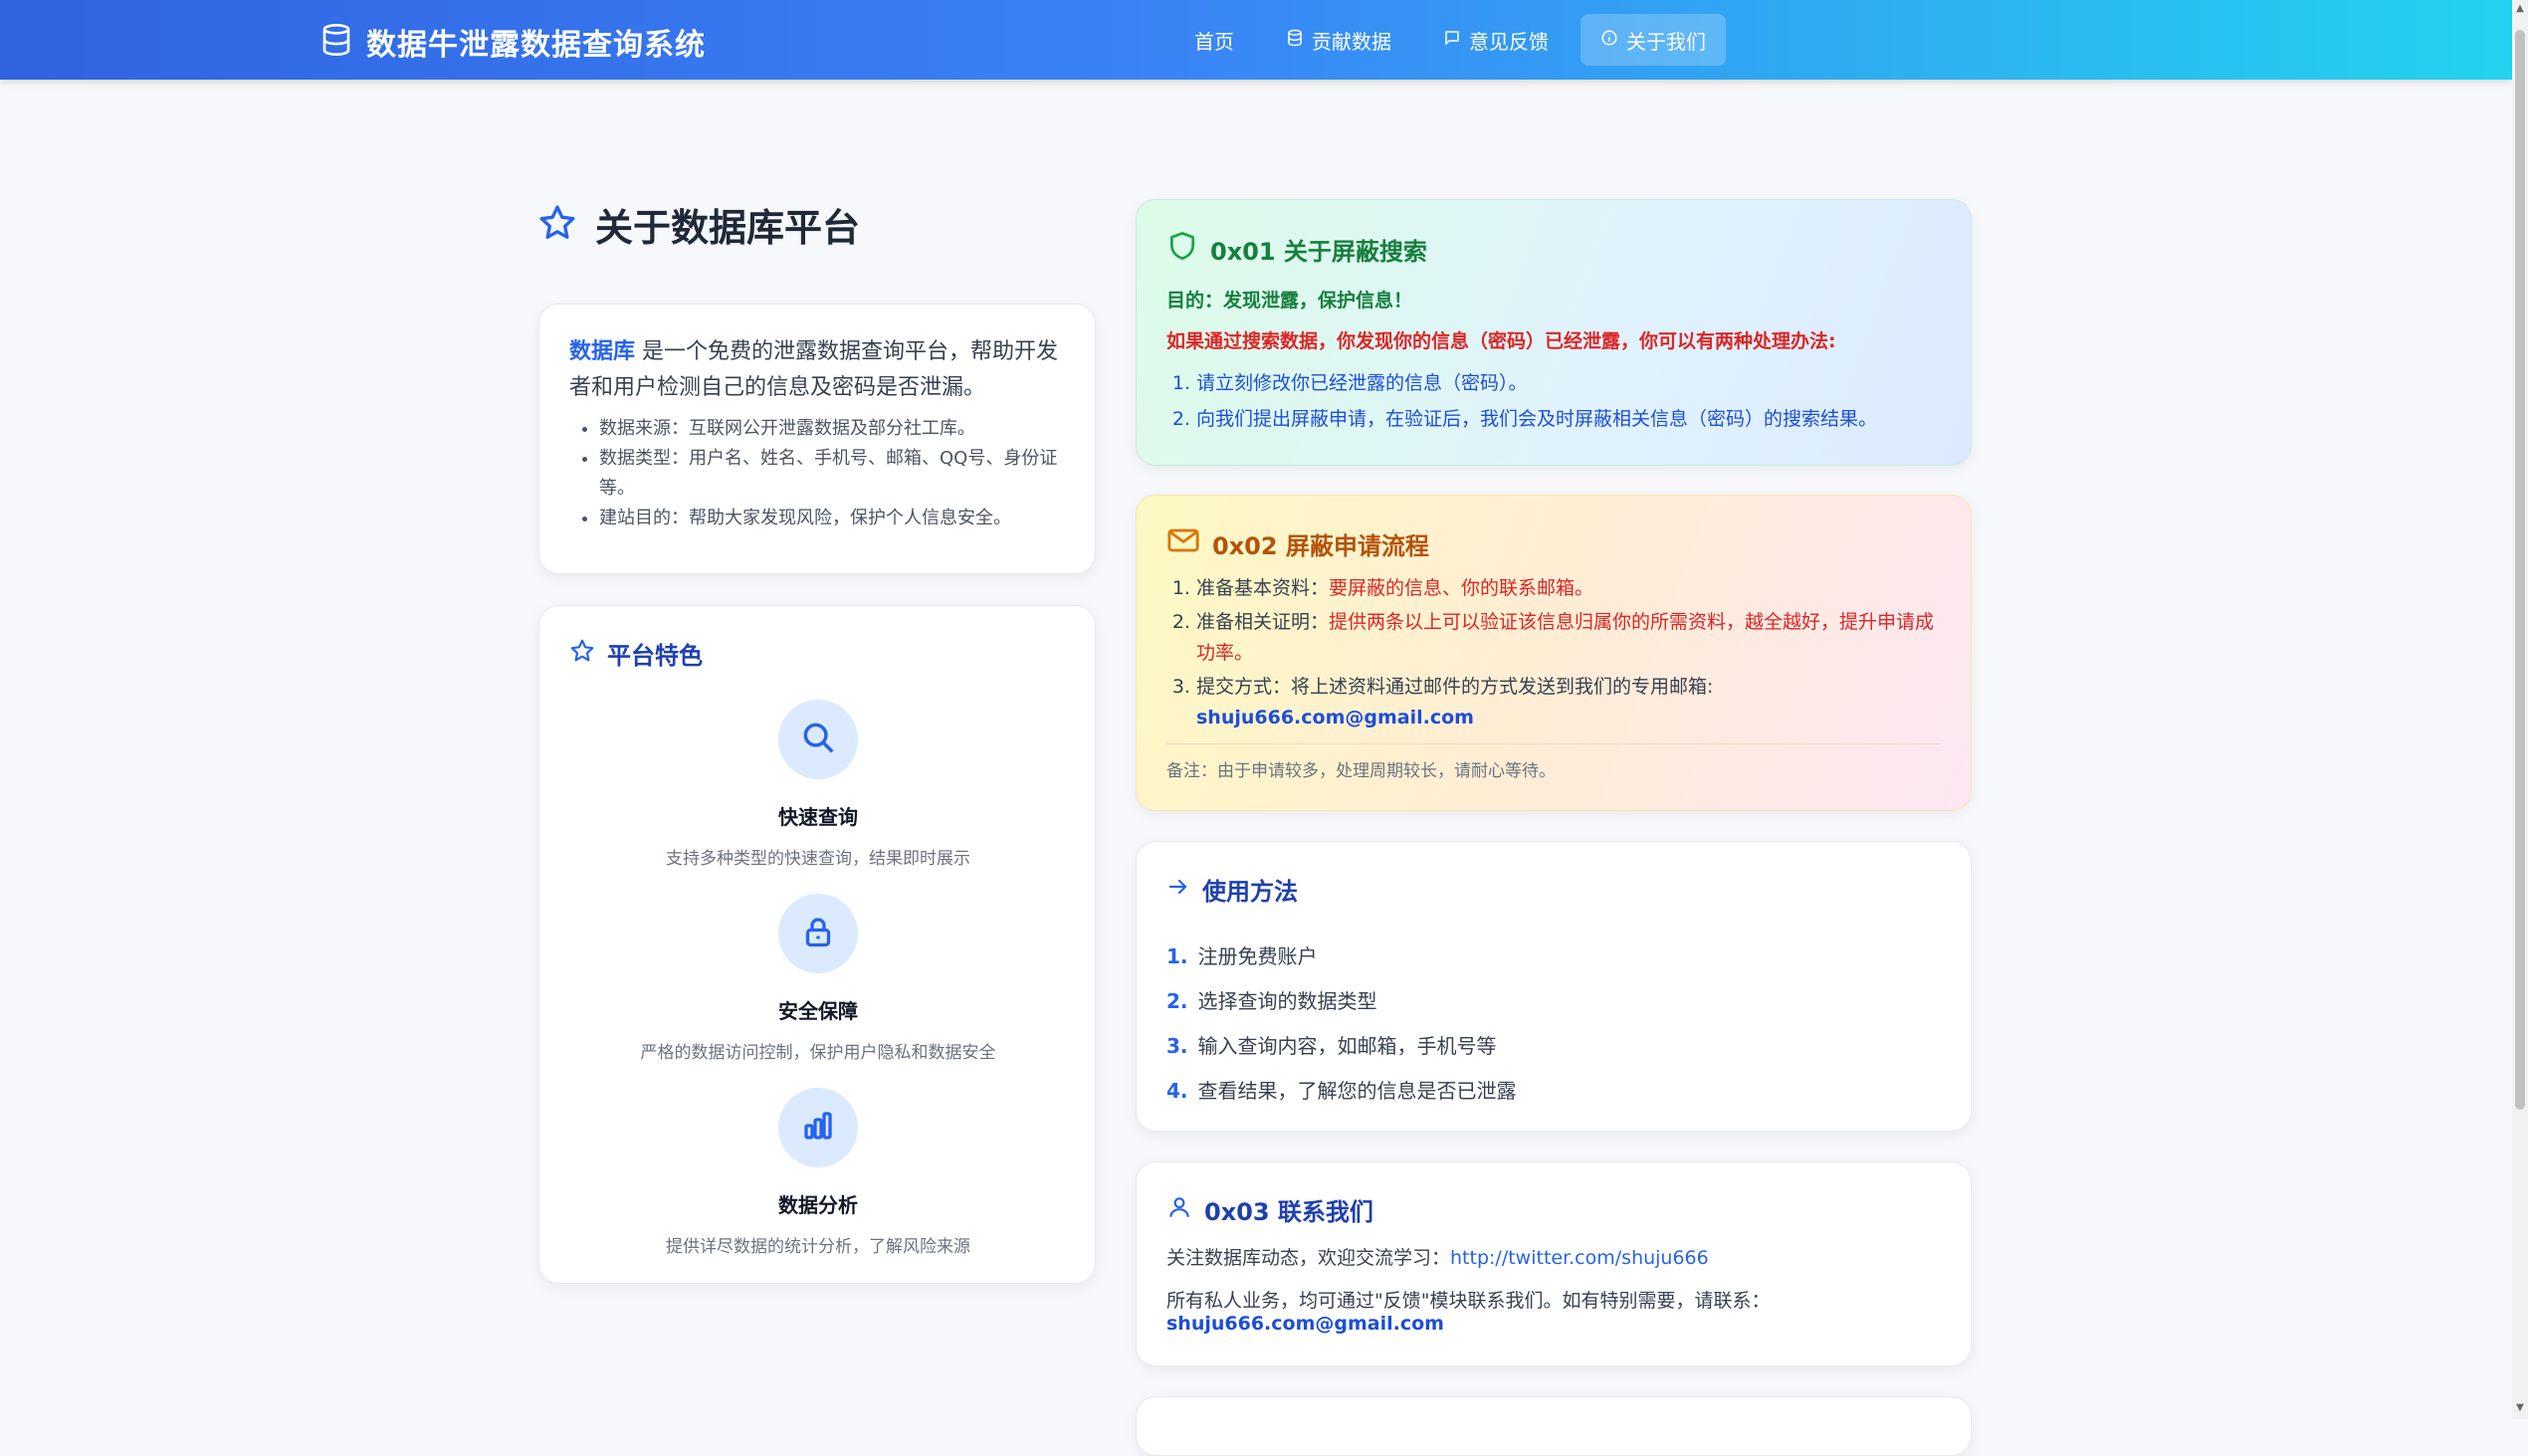  I want to click on feature-title: 安全保障, so click(818, 1011).